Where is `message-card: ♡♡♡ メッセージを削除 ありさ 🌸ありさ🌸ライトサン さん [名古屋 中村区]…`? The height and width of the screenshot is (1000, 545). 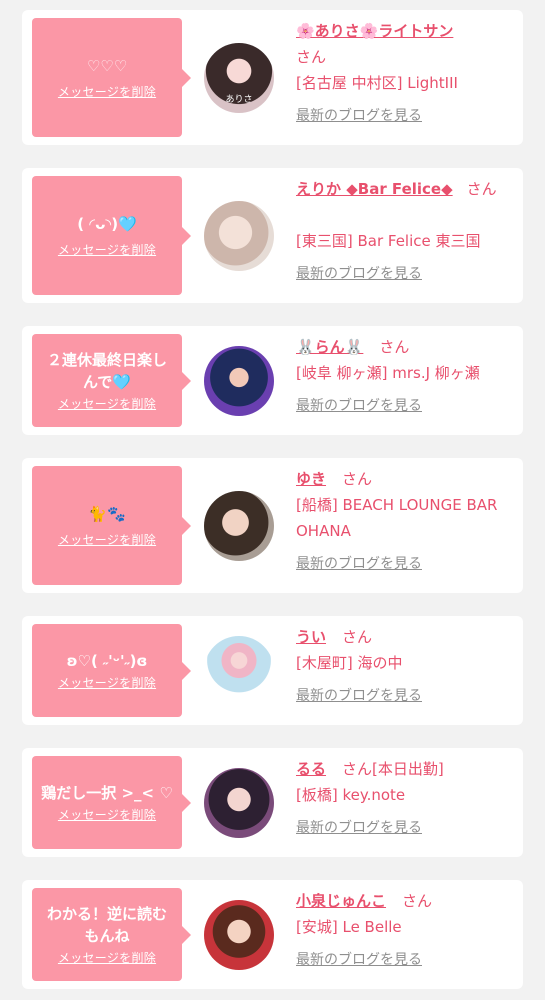 message-card: ♡♡♡ メッセージを削除 ありさ 🌸ありさ🌸ライトサン さん [名古屋 中村区]… is located at coordinates (272, 77).